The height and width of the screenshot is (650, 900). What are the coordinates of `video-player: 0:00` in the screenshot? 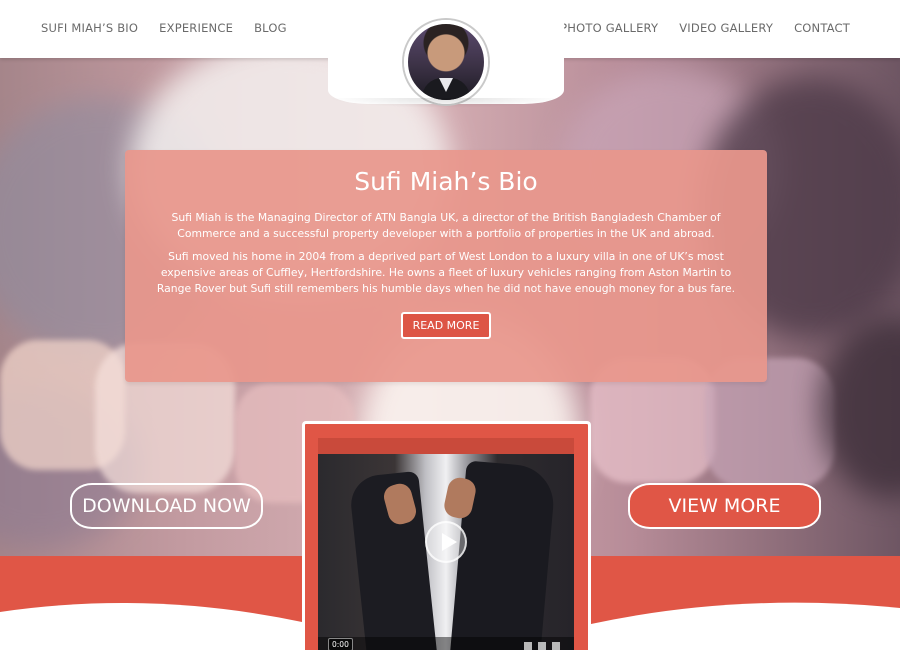 It's located at (446, 552).